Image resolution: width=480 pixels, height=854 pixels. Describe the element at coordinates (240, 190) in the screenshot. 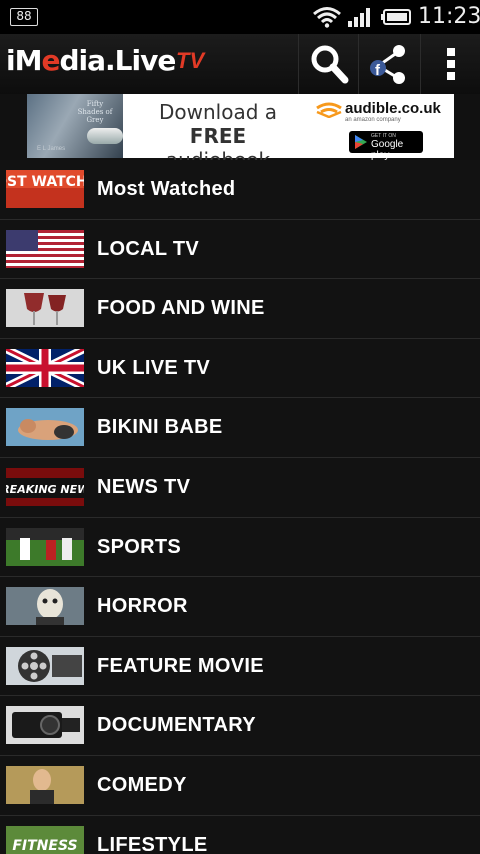

I see `category-item-most-watched: MOST WATCHED Most Watched` at that location.